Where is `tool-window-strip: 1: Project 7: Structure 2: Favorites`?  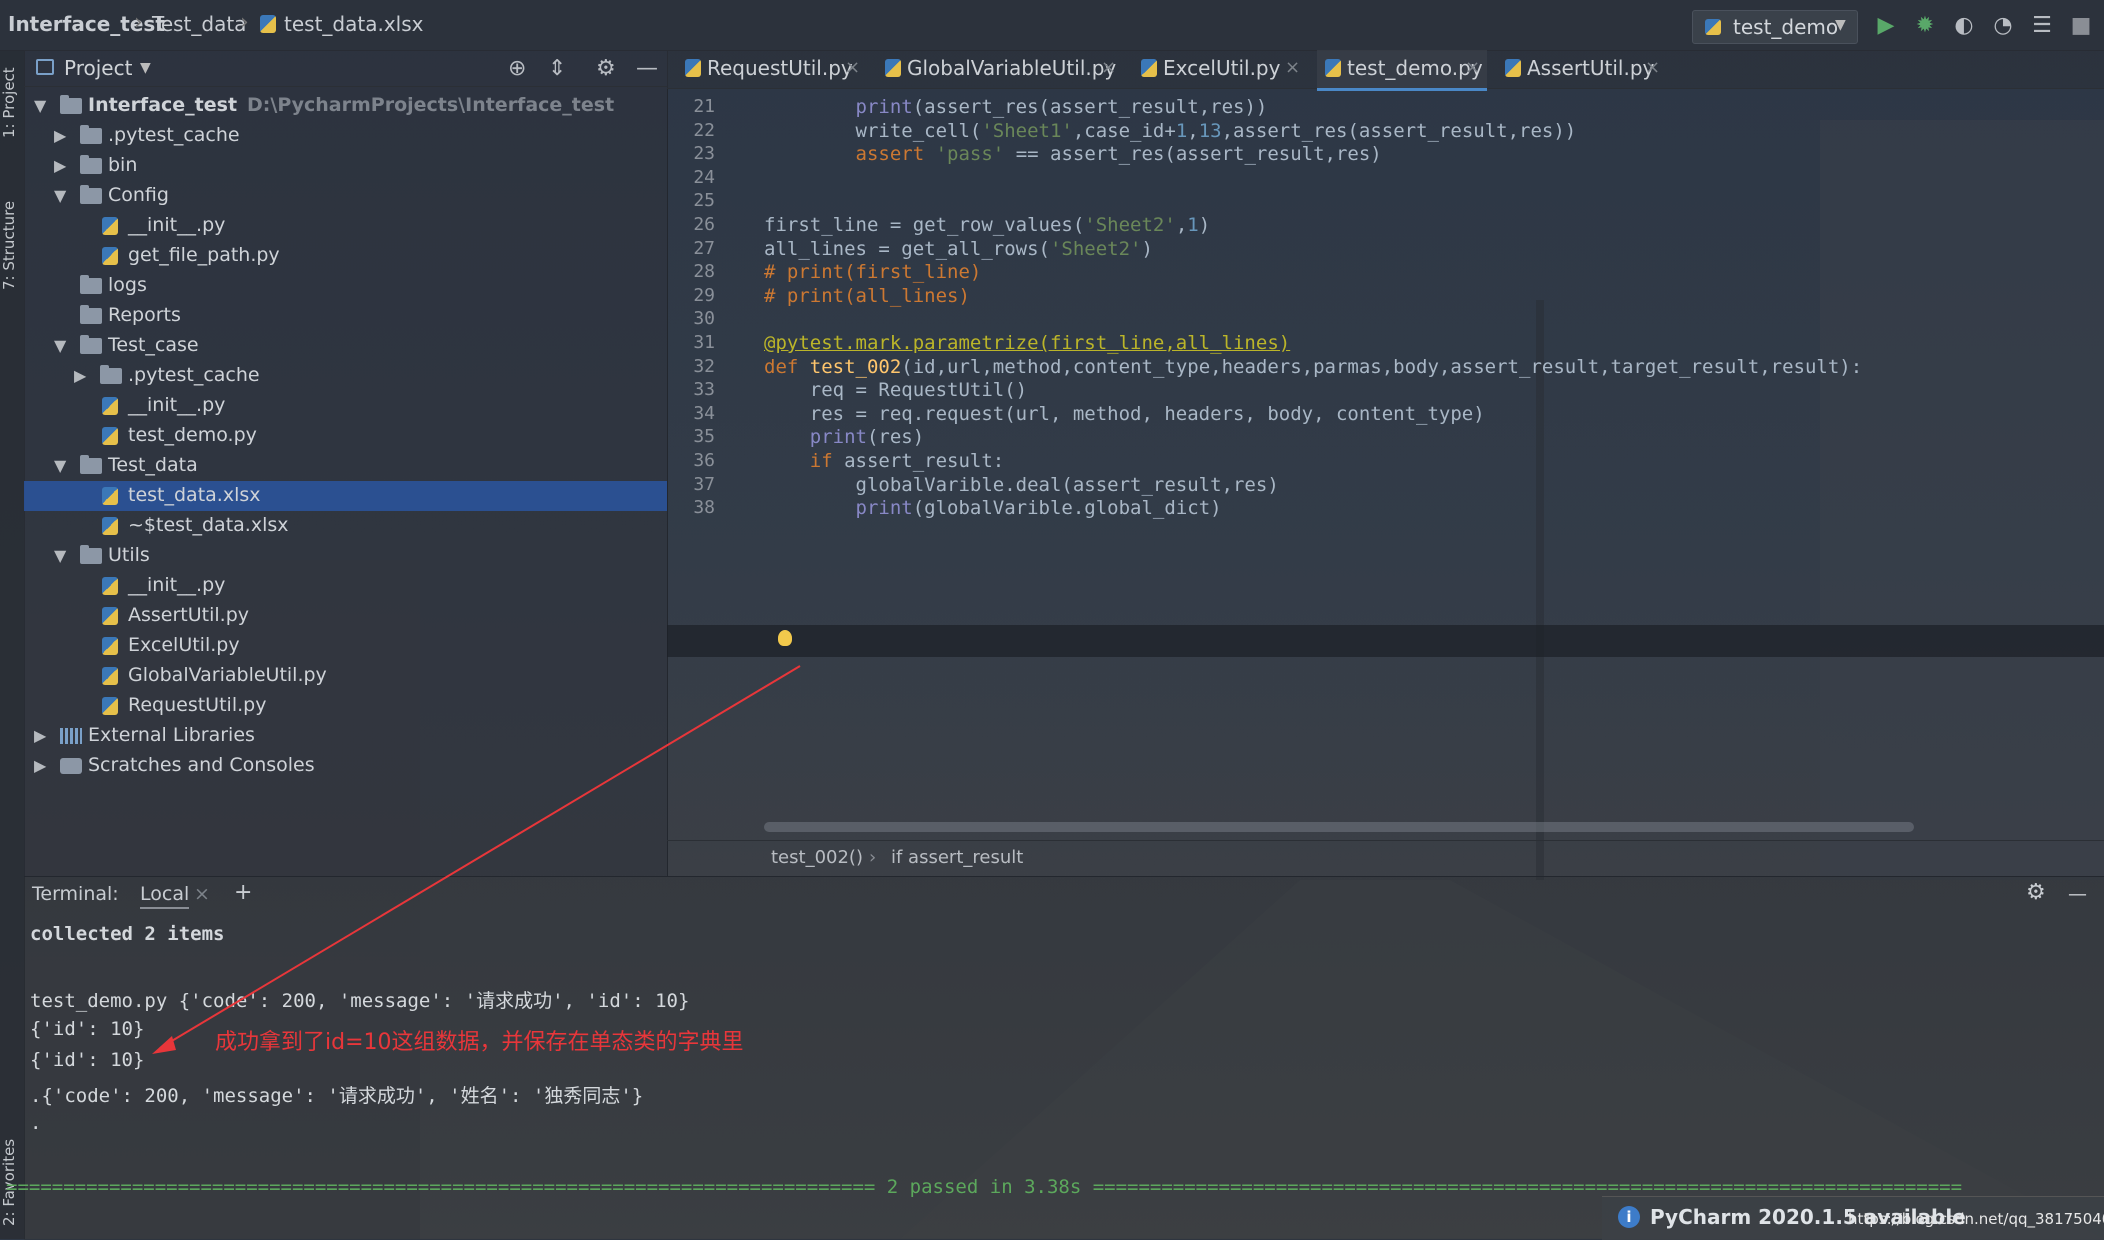
tool-window-strip: 1: Project 7: Structure 2: Favorites is located at coordinates (12, 644).